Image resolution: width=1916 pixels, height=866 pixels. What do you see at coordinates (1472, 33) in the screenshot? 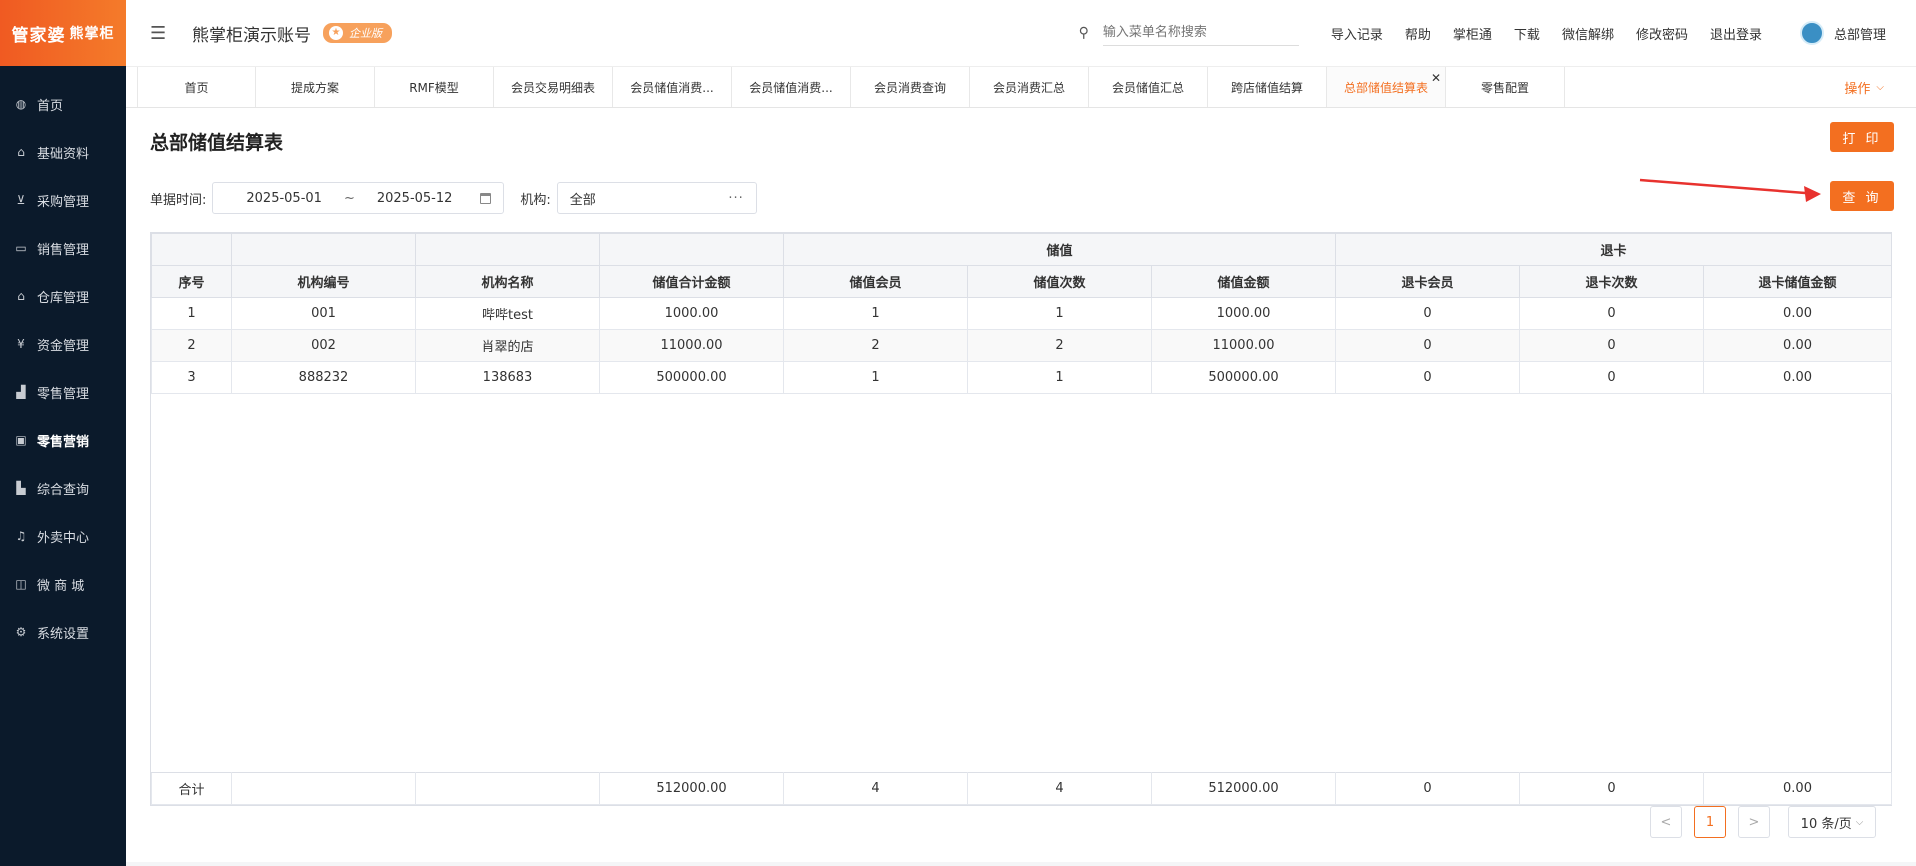
I see `zhangguitong-link: 掌柜通` at bounding box center [1472, 33].